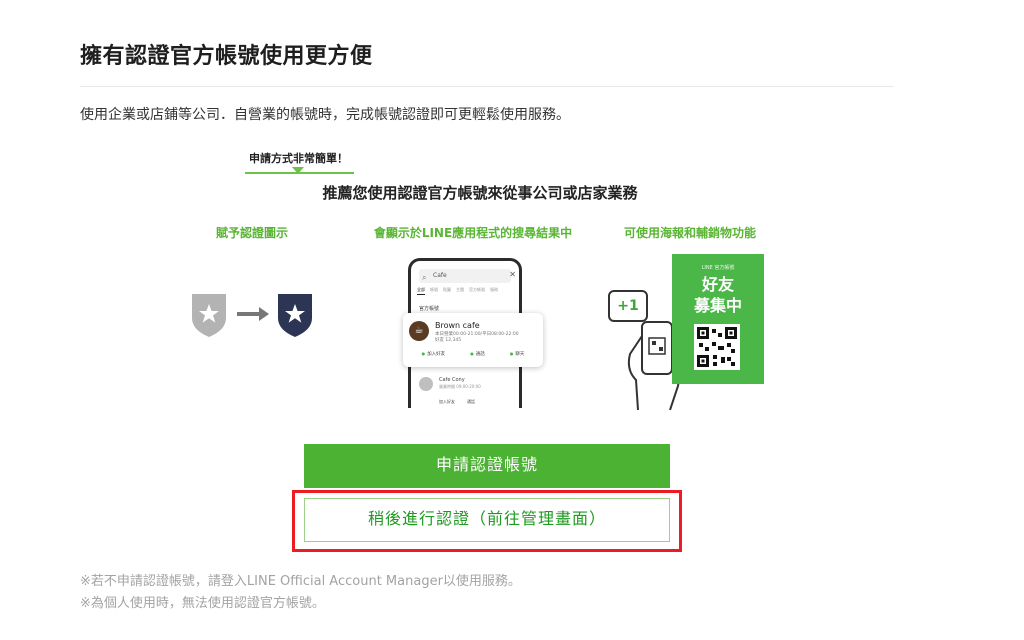  I want to click on promo-headline: 推薦您使用認證官方帳號來從事公司或店家業務, so click(480, 193).